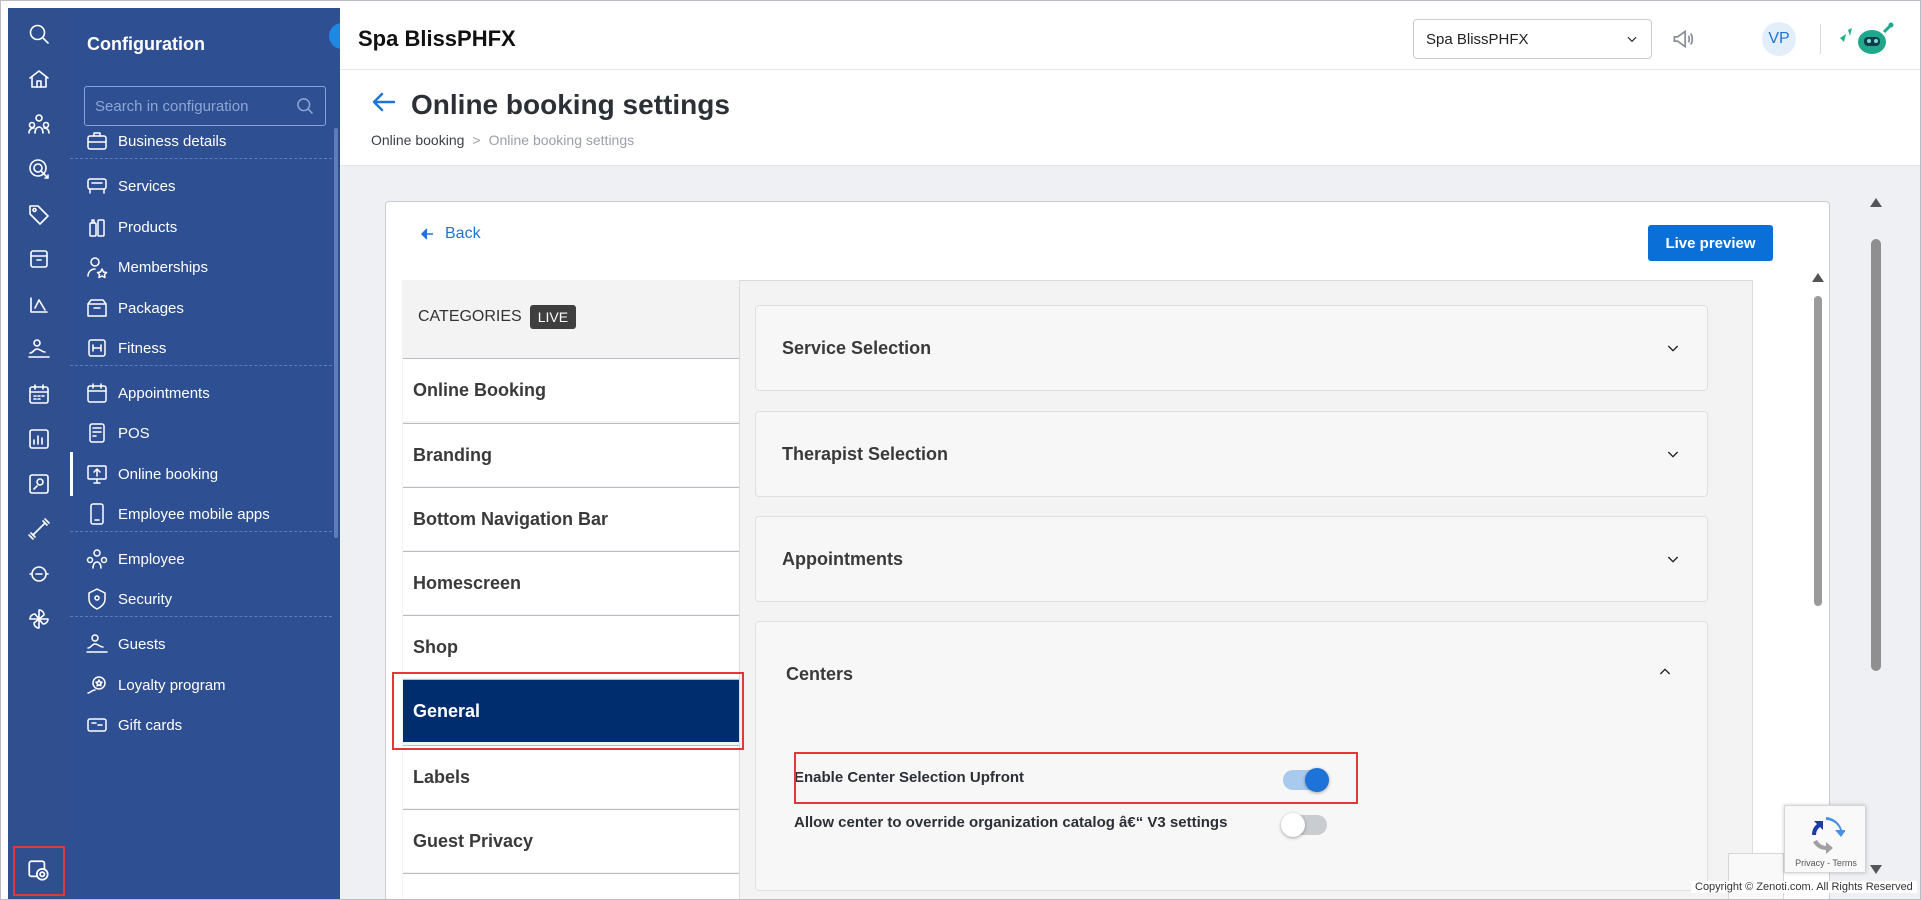 This screenshot has width=1921, height=900. I want to click on sidebar-item-business-details: Business details, so click(201, 141).